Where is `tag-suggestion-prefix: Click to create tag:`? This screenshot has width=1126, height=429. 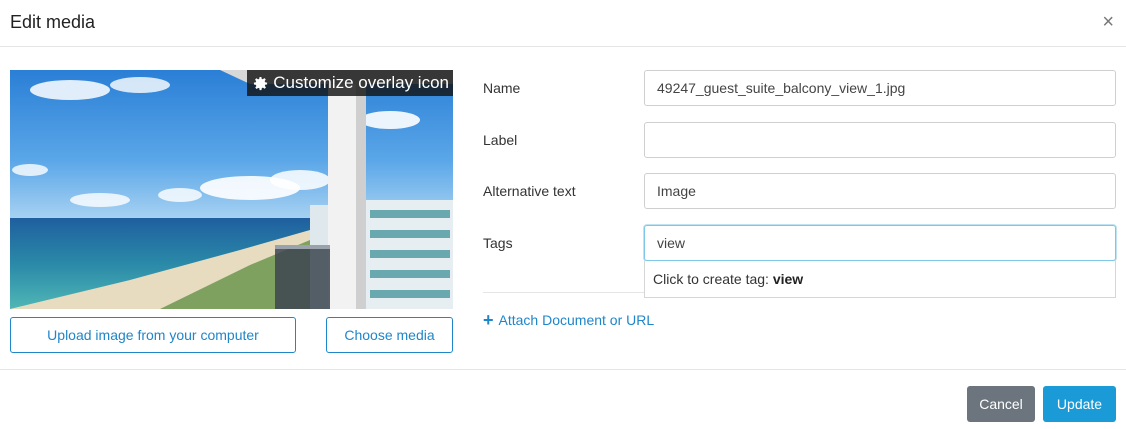 tag-suggestion-prefix: Click to create tag: is located at coordinates (713, 279).